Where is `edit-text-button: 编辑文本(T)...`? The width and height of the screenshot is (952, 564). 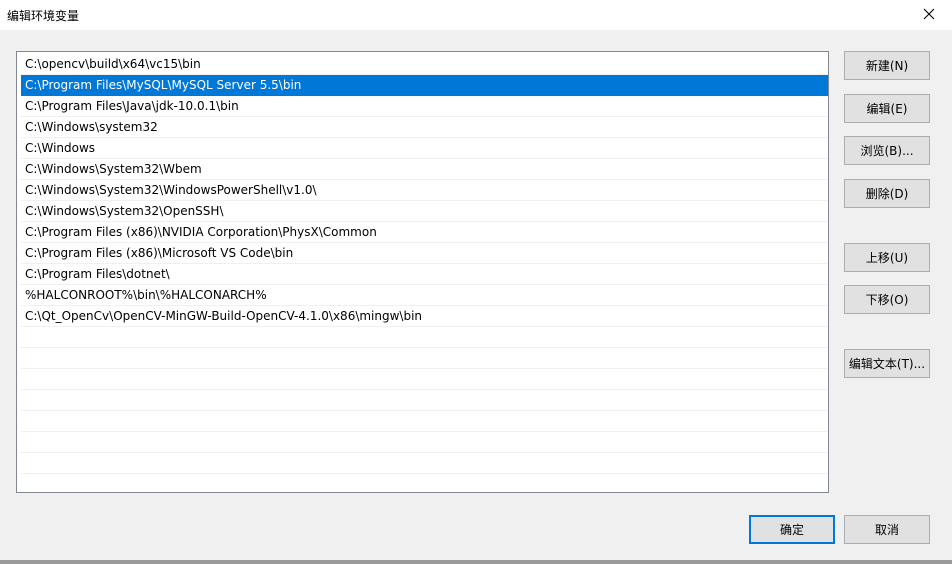 edit-text-button: 编辑文本(T)... is located at coordinates (887, 363).